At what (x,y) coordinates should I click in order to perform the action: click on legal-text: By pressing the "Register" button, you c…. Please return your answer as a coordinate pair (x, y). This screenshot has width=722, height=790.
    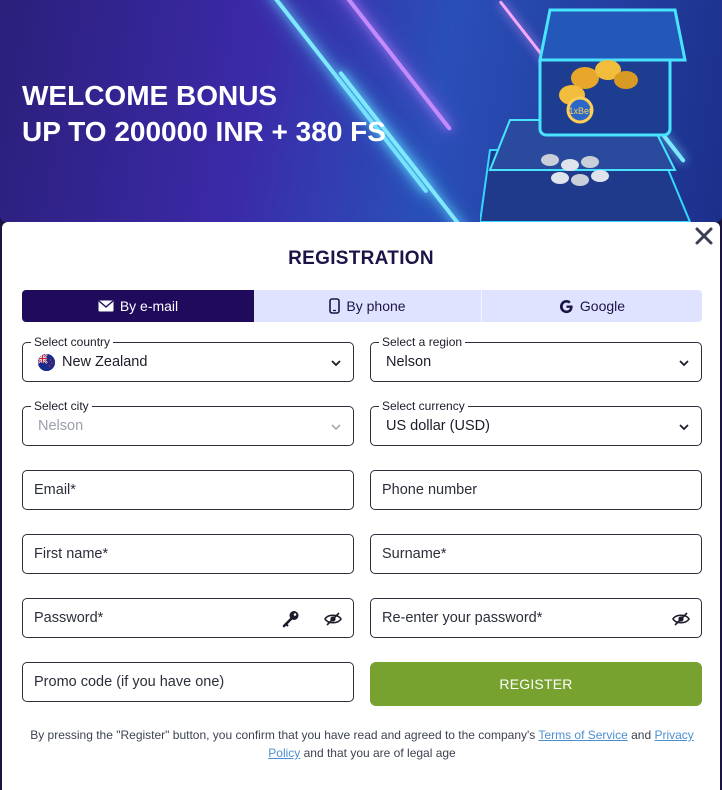
    Looking at the image, I should click on (284, 735).